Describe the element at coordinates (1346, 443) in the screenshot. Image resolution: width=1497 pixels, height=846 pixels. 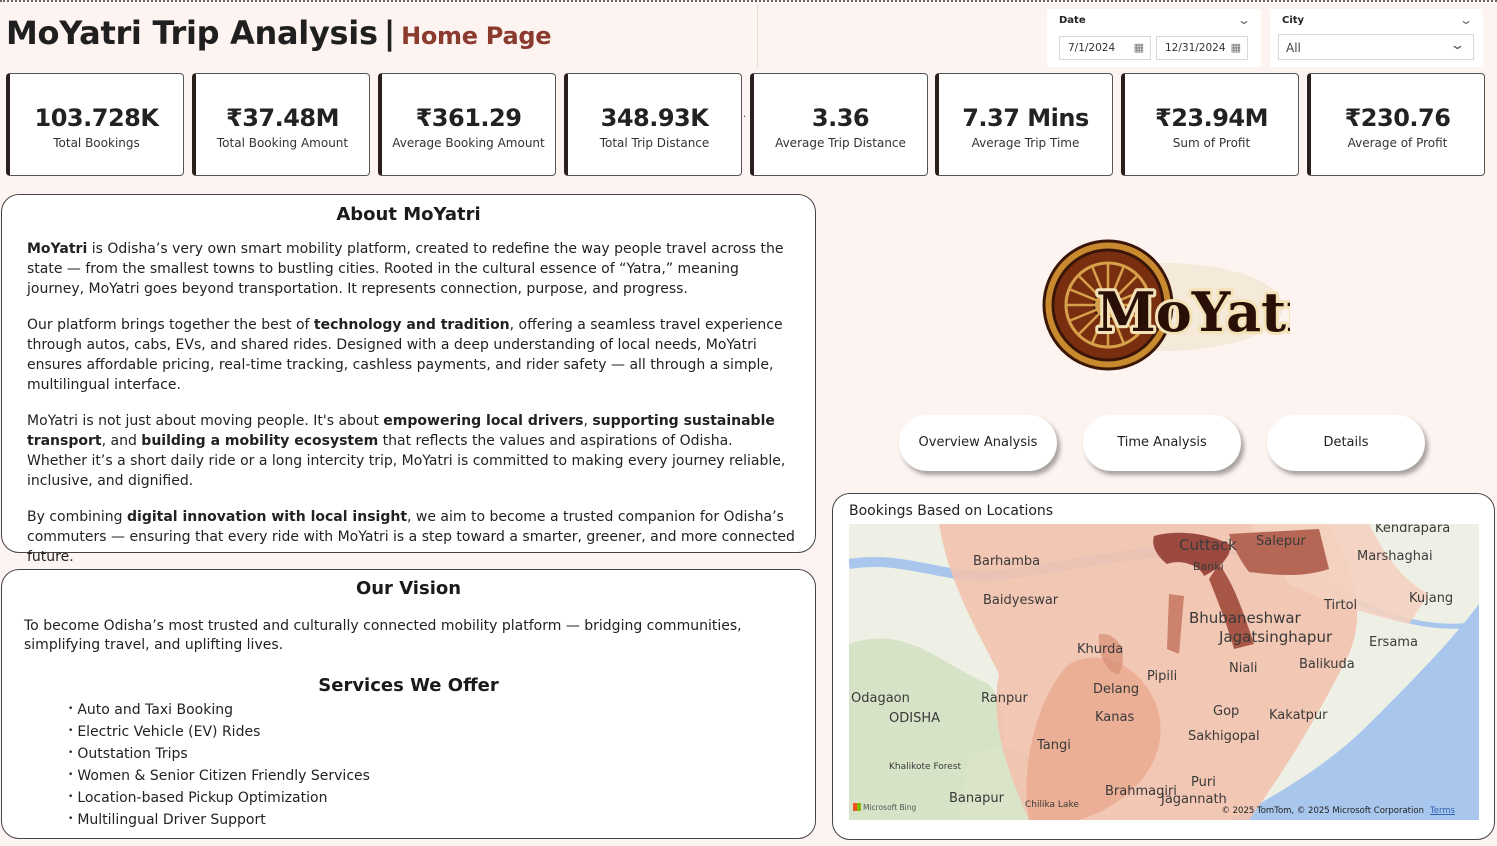
I see `details-button: Details` at that location.